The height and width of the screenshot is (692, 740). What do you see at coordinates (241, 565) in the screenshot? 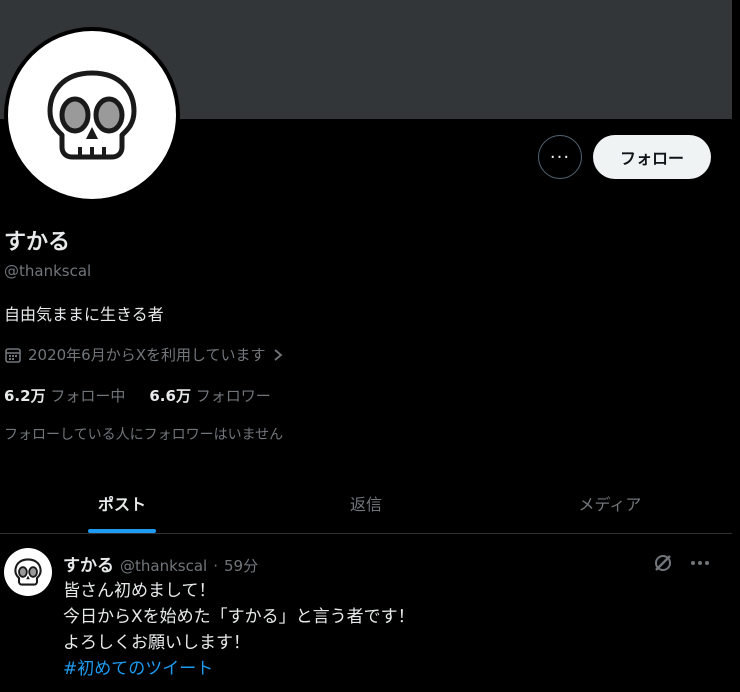
I see `post-time: 59分` at bounding box center [241, 565].